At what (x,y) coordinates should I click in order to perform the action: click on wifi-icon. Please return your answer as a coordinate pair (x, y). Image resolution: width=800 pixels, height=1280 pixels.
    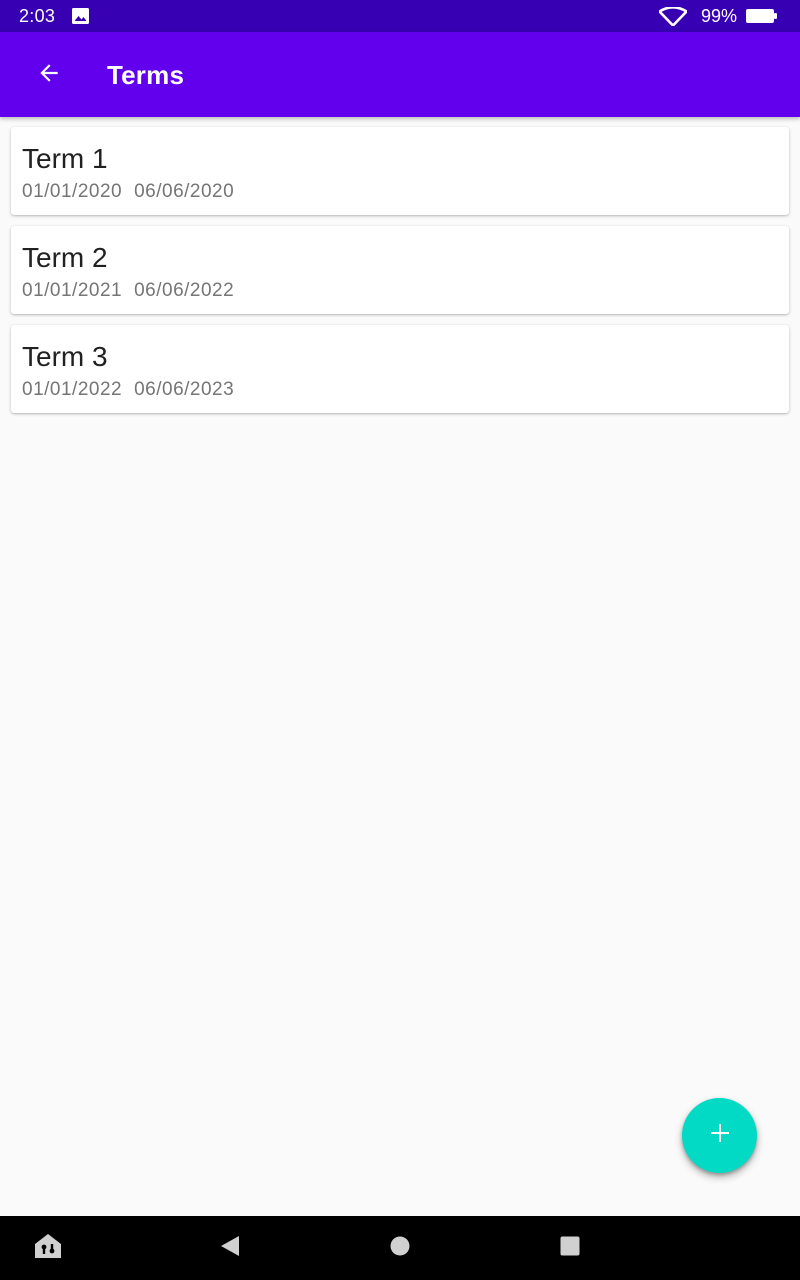
    Looking at the image, I should click on (673, 16).